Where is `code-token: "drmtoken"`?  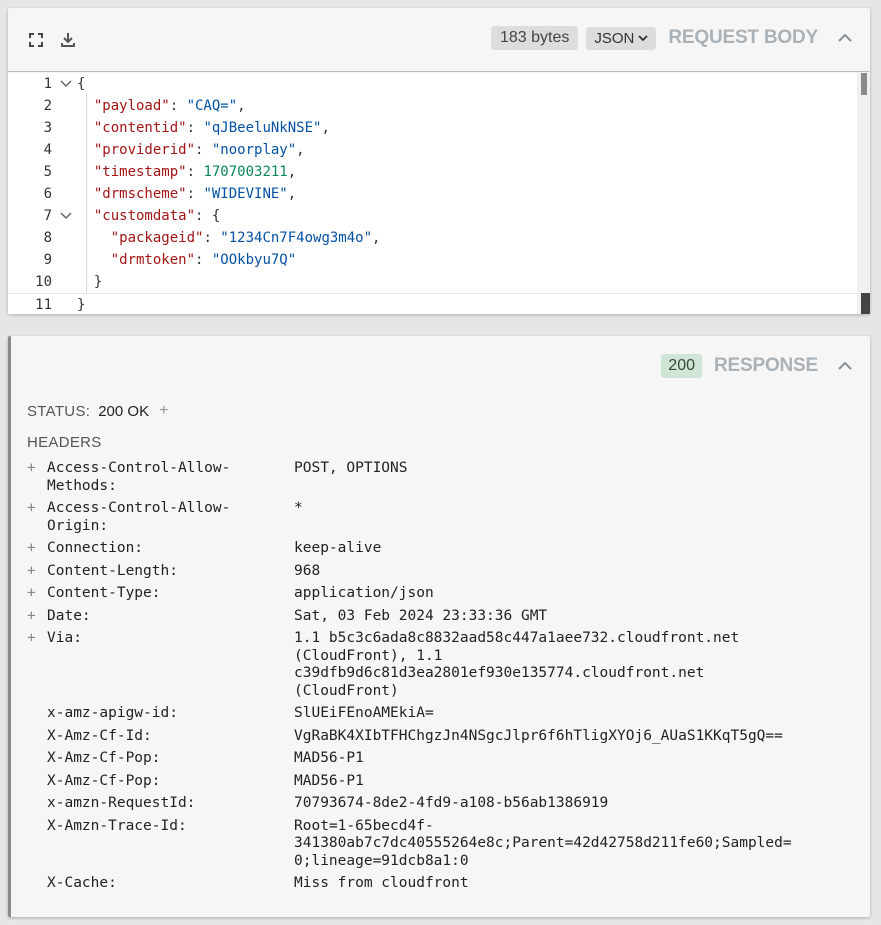 code-token: "drmtoken" is located at coordinates (153, 260).